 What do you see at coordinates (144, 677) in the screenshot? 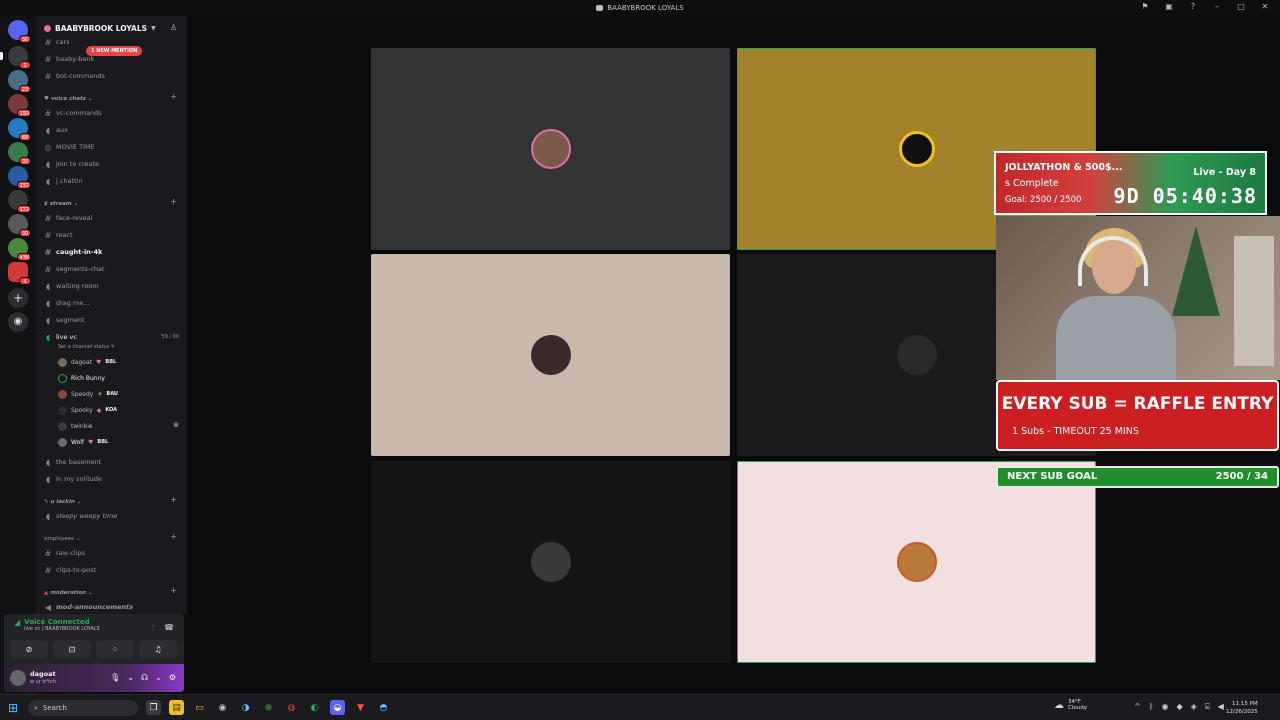
I see `headphones-icon: ☊` at bounding box center [144, 677].